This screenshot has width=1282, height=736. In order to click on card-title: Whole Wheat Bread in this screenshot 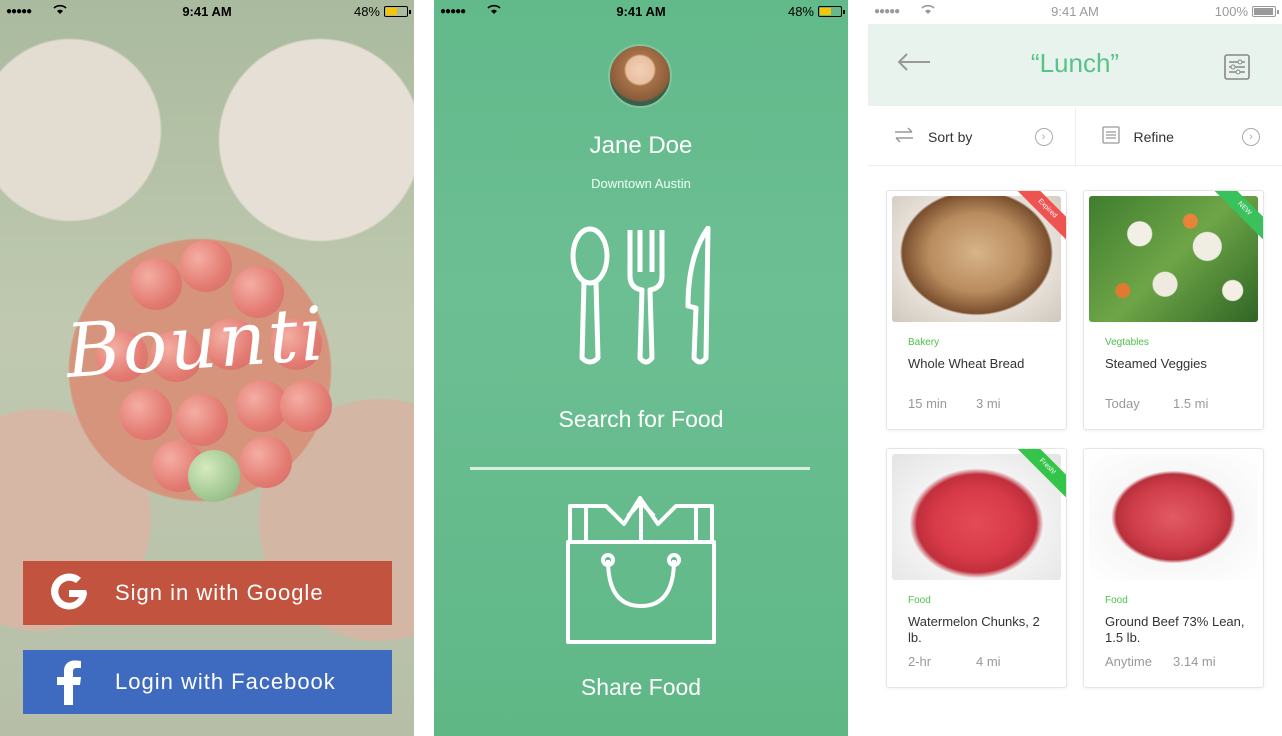, I will do `click(966, 363)`.